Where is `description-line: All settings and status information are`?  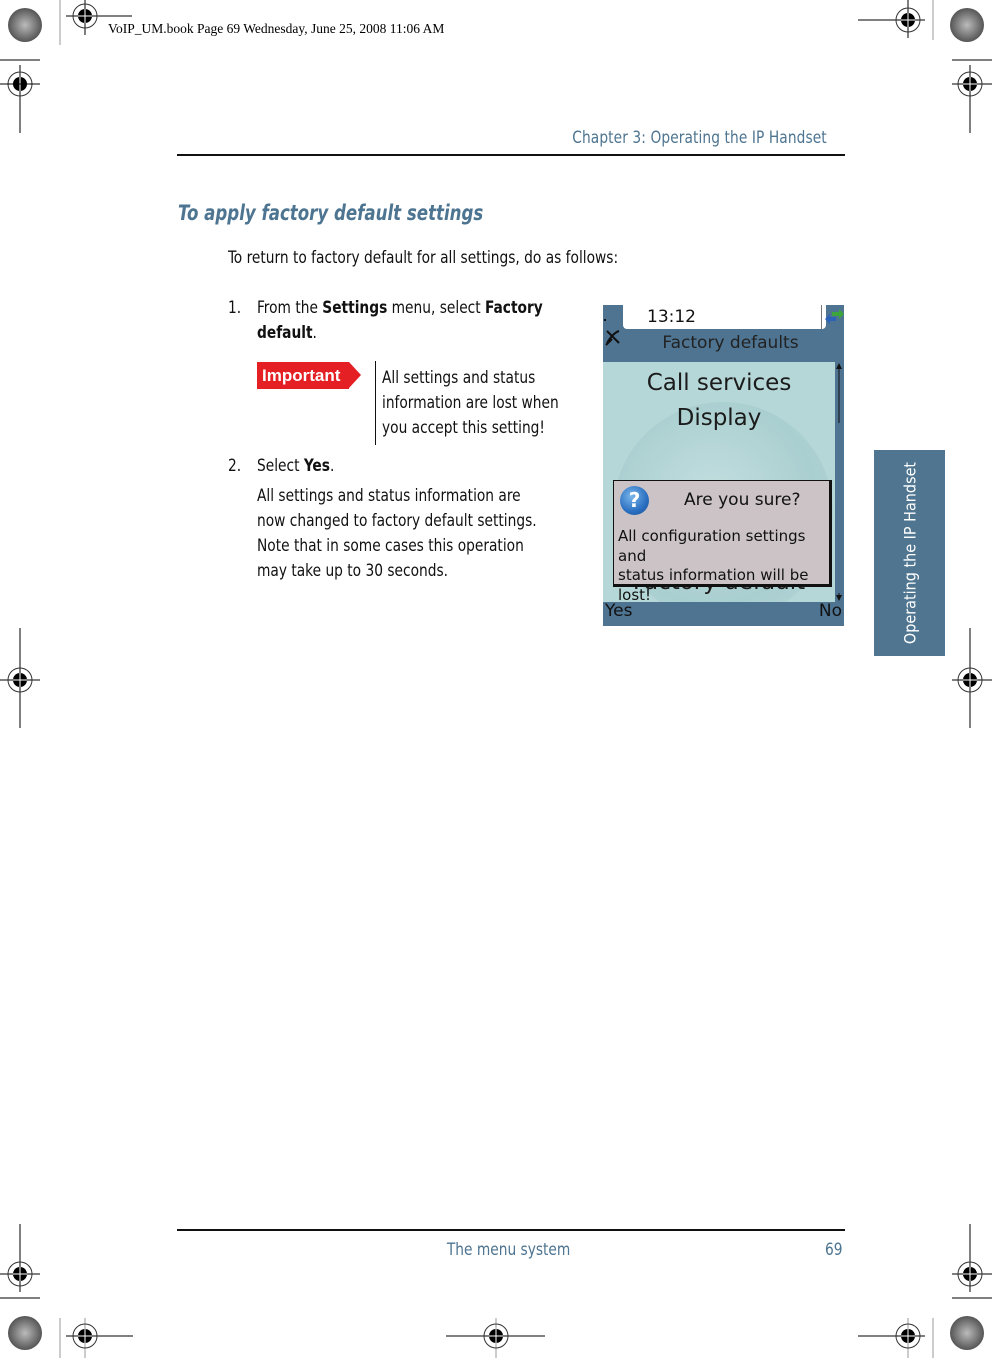 description-line: All settings and status information are is located at coordinates (389, 496).